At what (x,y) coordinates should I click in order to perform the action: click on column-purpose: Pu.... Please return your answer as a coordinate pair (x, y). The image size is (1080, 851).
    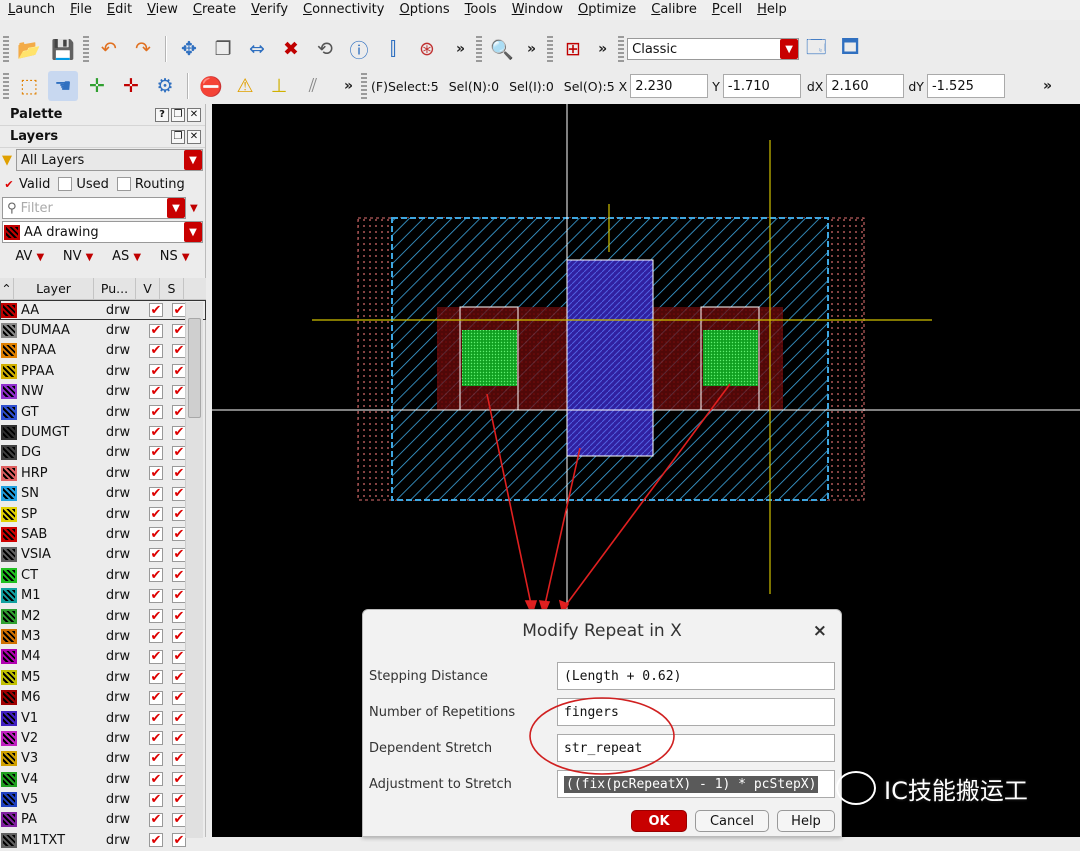
    Looking at the image, I should click on (115, 288).